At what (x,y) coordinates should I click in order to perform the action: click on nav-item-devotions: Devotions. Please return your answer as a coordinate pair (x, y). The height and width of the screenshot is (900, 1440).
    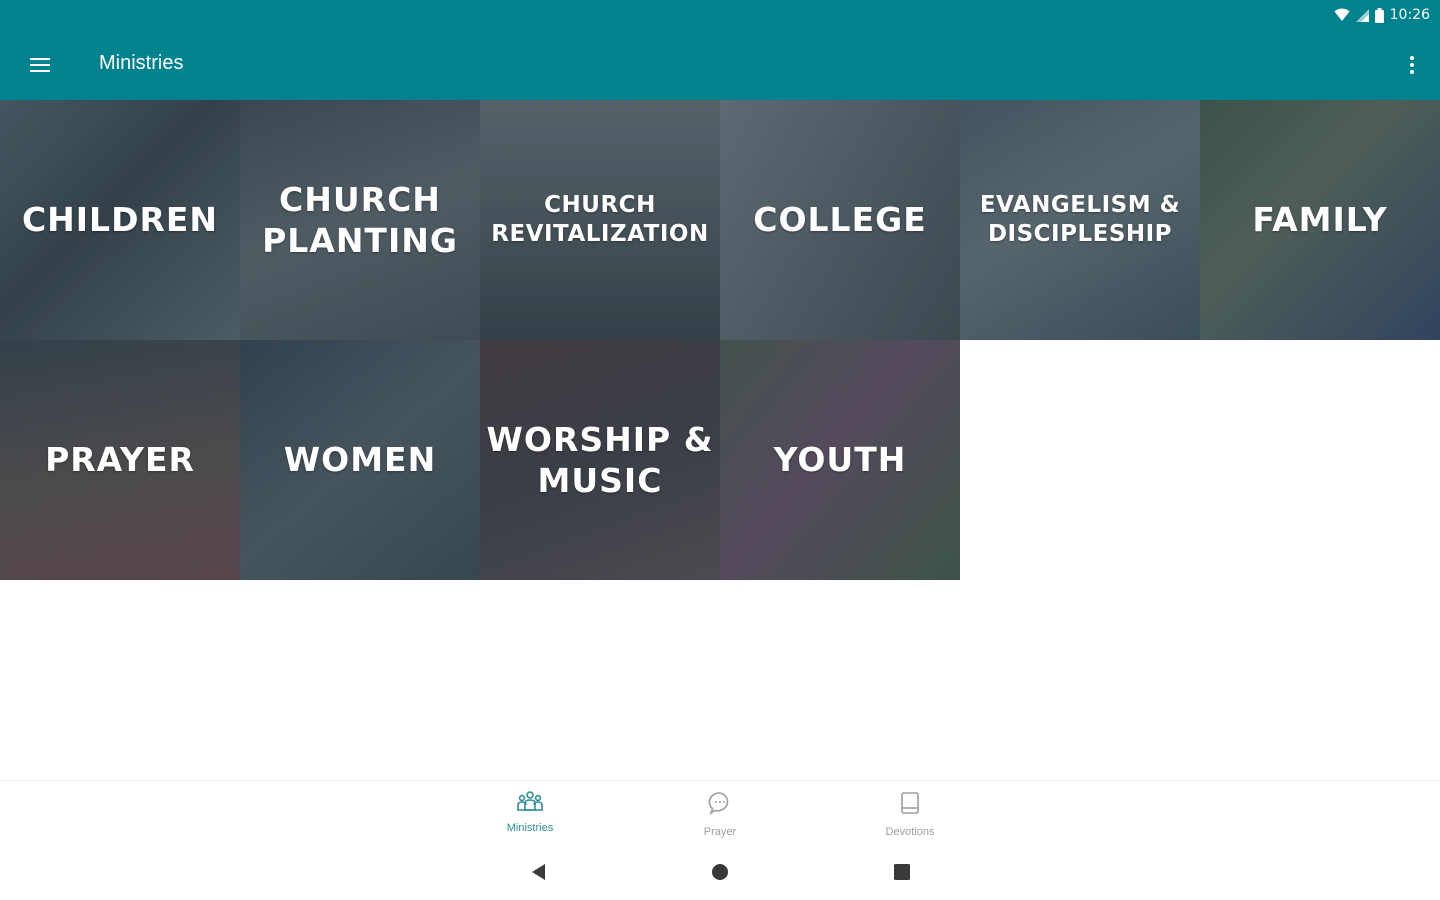
    Looking at the image, I should click on (910, 815).